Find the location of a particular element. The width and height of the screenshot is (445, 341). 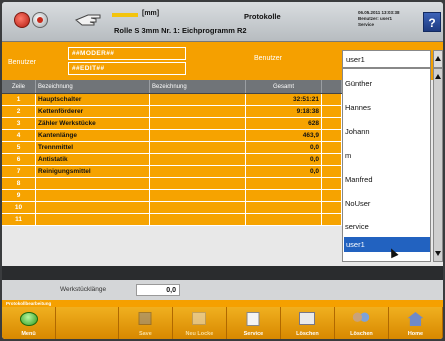

menu-icon is located at coordinates (28, 319).